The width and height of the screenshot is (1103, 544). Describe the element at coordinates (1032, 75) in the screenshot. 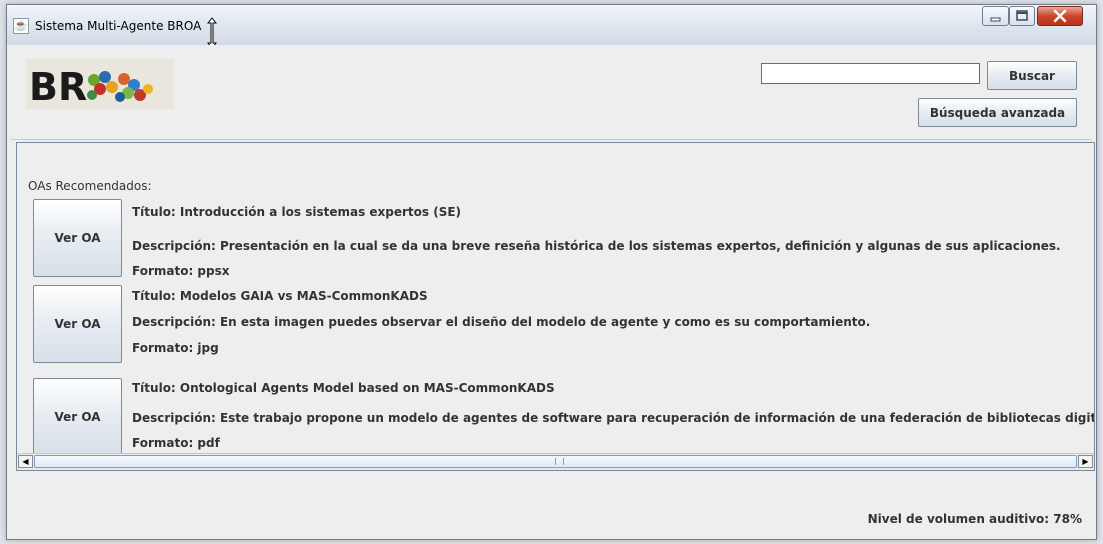

I see `search-button: Buscar` at that location.